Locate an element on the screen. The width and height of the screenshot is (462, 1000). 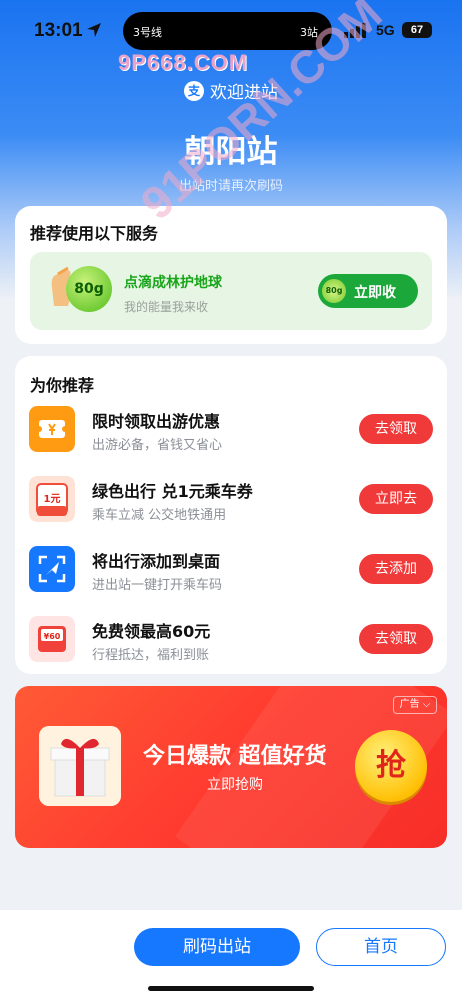
add-desktop-button: 去添加 is located at coordinates (396, 569).